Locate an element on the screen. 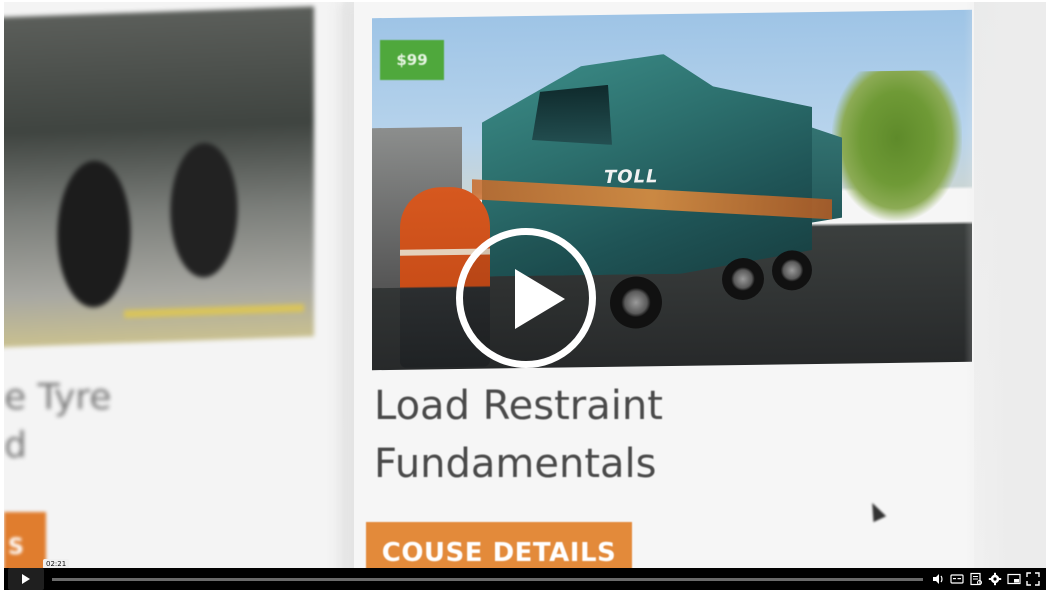 This screenshot has height=592, width=1048. progress-bar is located at coordinates (487, 579).